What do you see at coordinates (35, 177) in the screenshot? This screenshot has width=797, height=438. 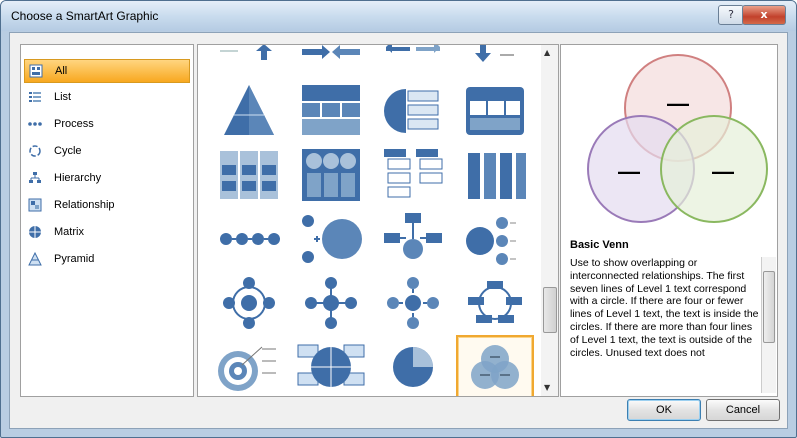 I see `hierarchy-icon` at bounding box center [35, 177].